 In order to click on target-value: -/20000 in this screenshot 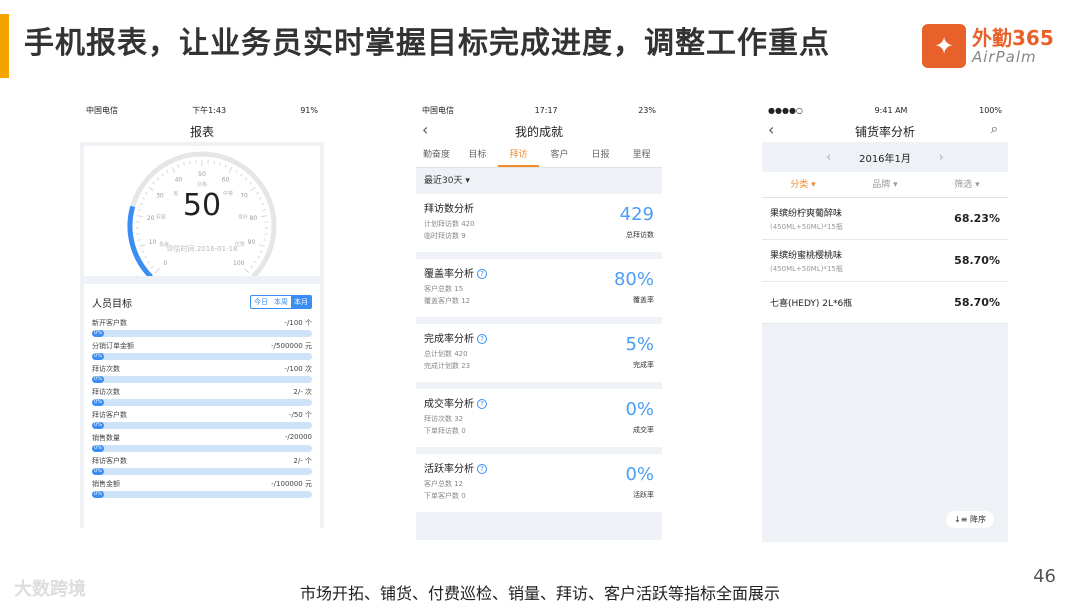, I will do `click(298, 437)`.